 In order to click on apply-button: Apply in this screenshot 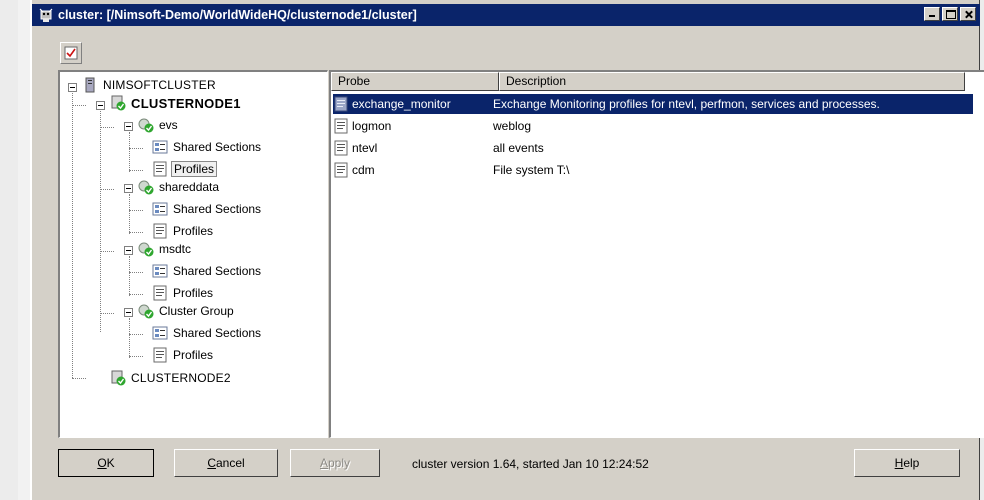, I will do `click(335, 463)`.